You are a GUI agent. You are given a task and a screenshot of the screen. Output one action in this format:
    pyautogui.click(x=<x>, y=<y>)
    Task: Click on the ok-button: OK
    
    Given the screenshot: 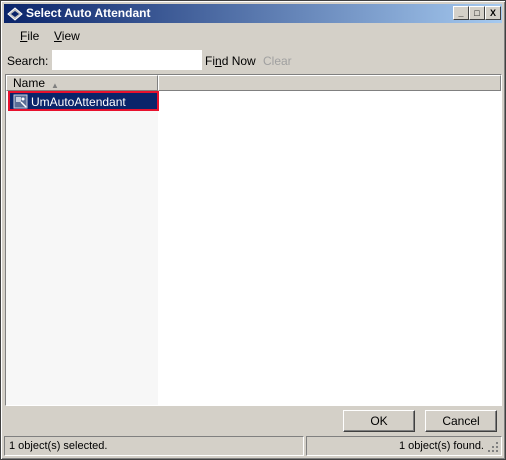 What is the action you would take?
    pyautogui.click(x=379, y=421)
    